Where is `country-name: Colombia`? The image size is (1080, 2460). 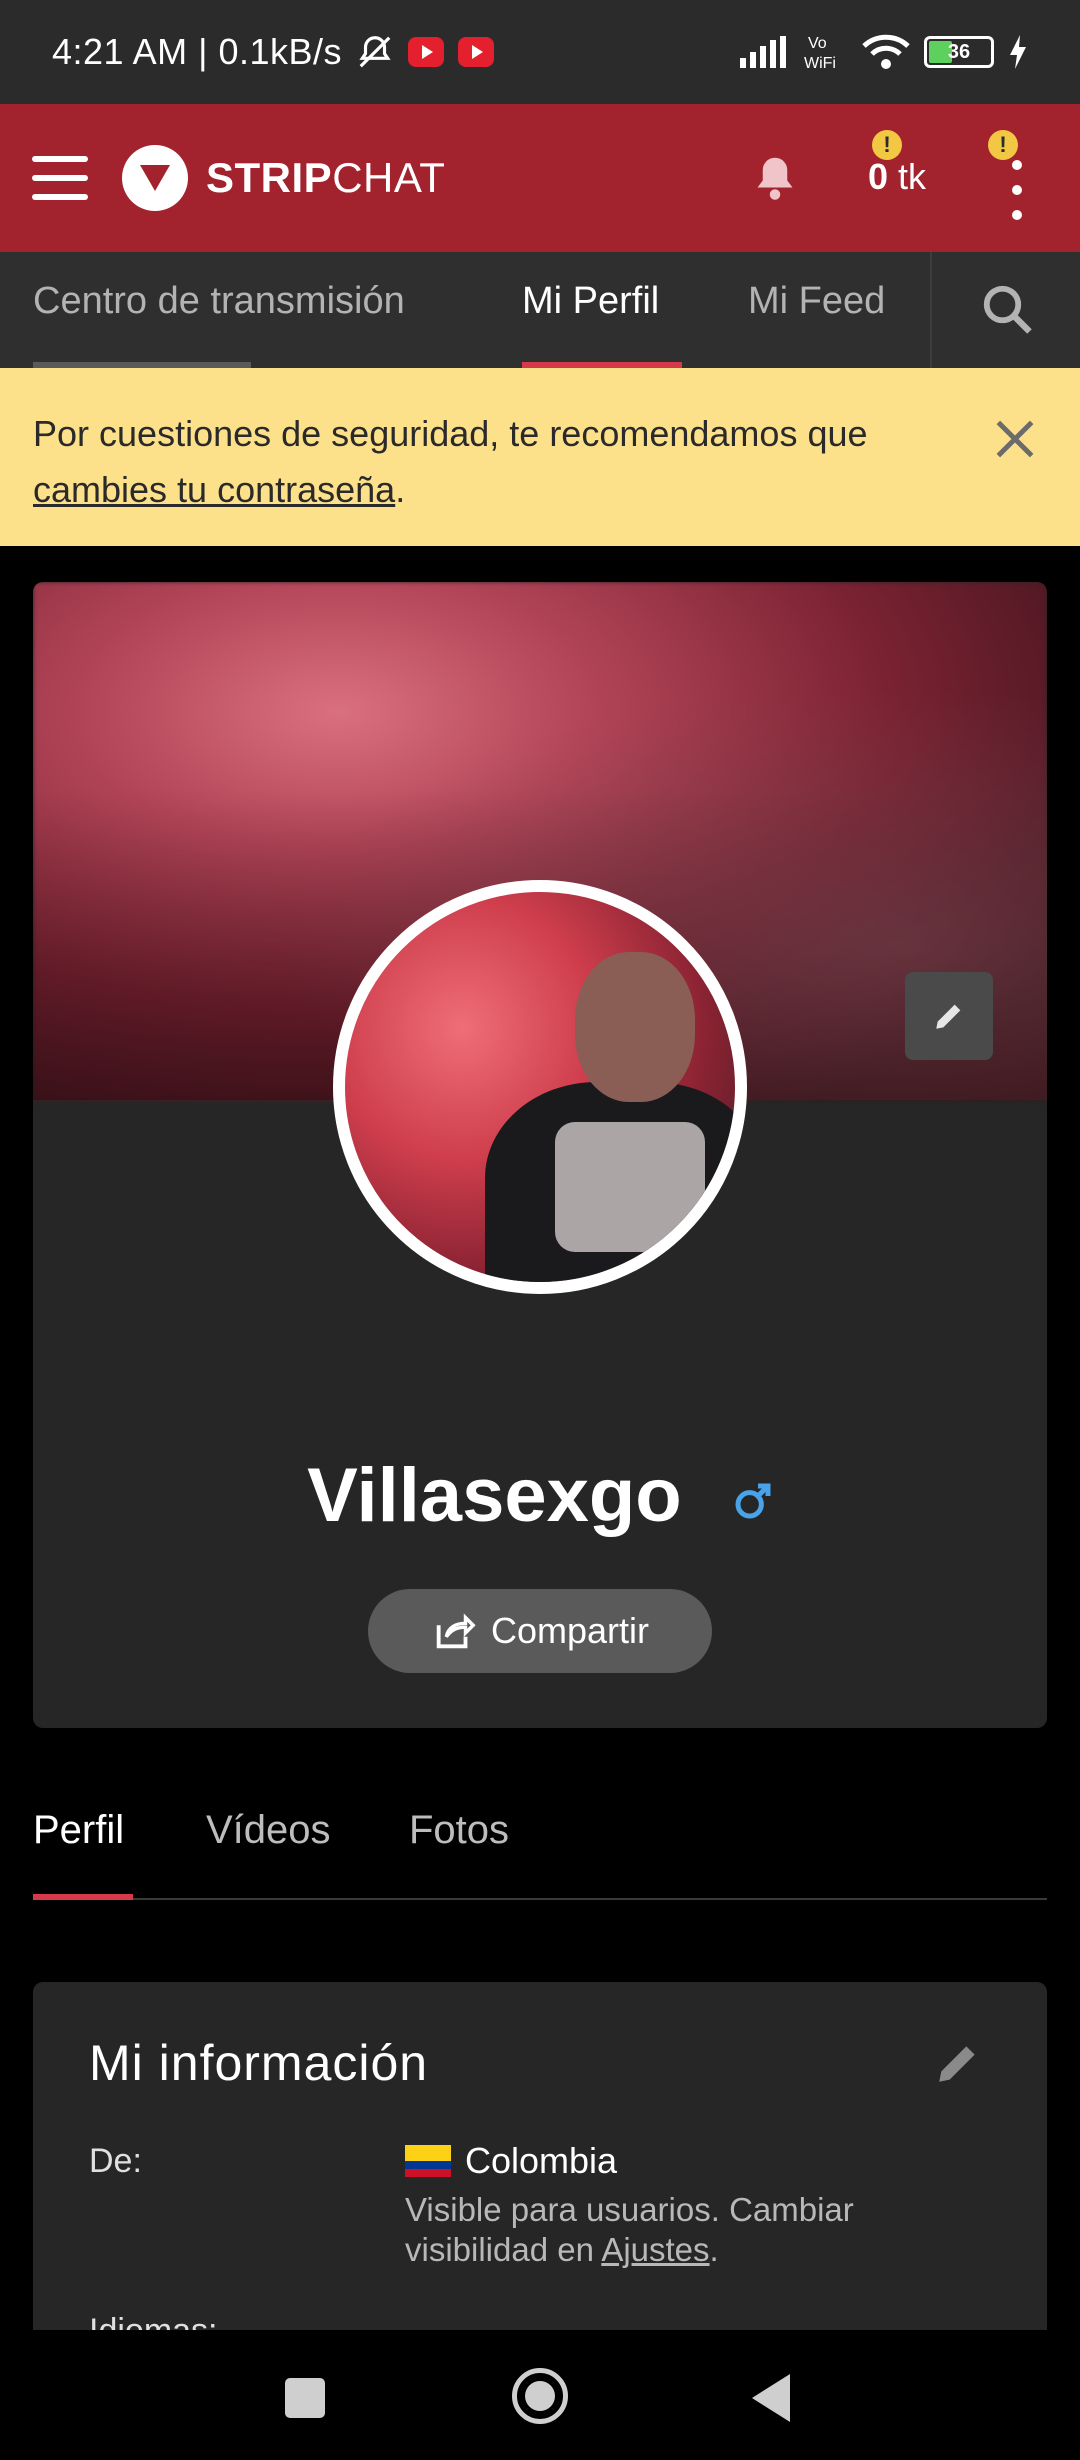
country-name: Colombia is located at coordinates (541, 2160).